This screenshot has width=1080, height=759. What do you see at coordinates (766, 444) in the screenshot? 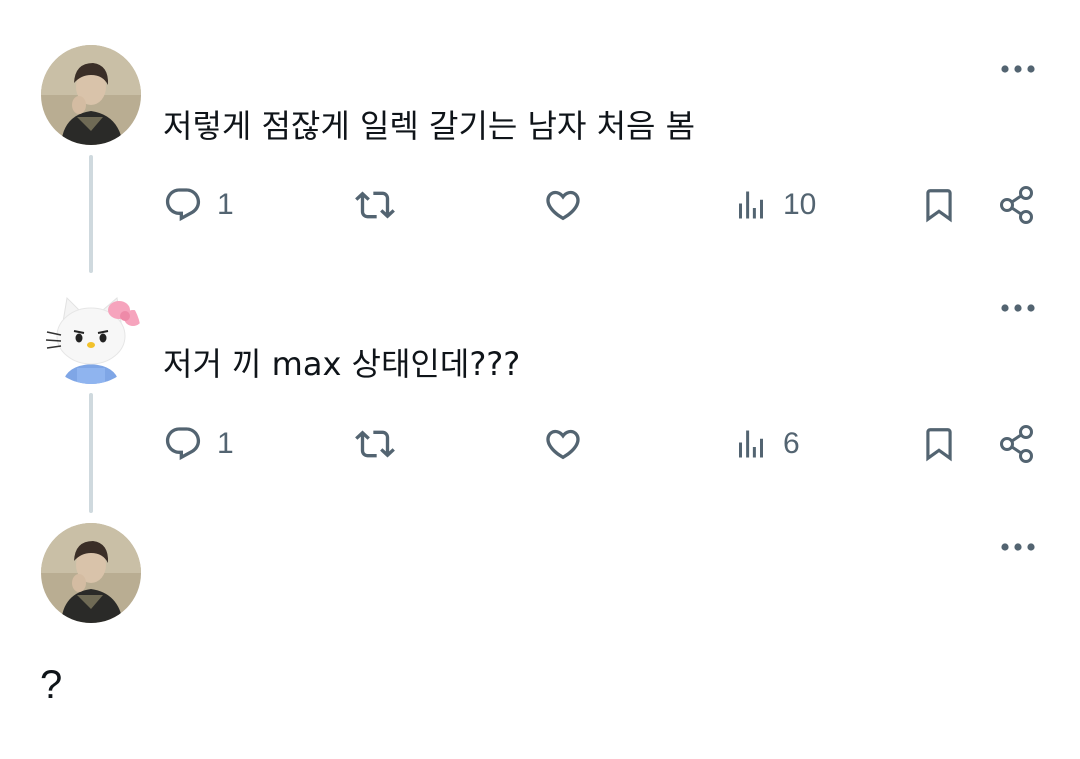
I see `views-button: 6` at bounding box center [766, 444].